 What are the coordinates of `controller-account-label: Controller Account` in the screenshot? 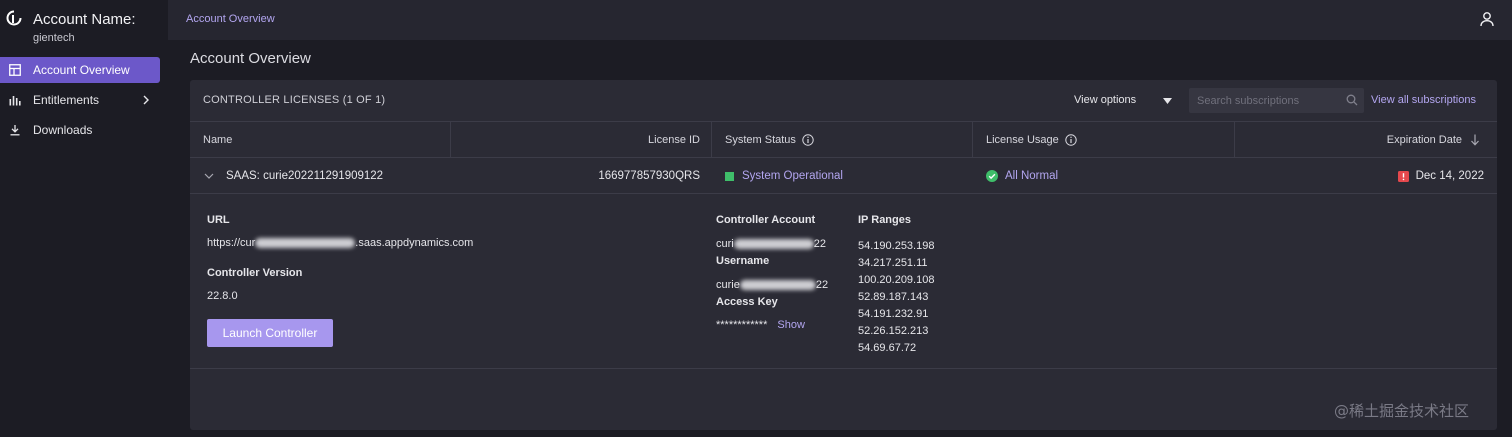 It's located at (766, 220).